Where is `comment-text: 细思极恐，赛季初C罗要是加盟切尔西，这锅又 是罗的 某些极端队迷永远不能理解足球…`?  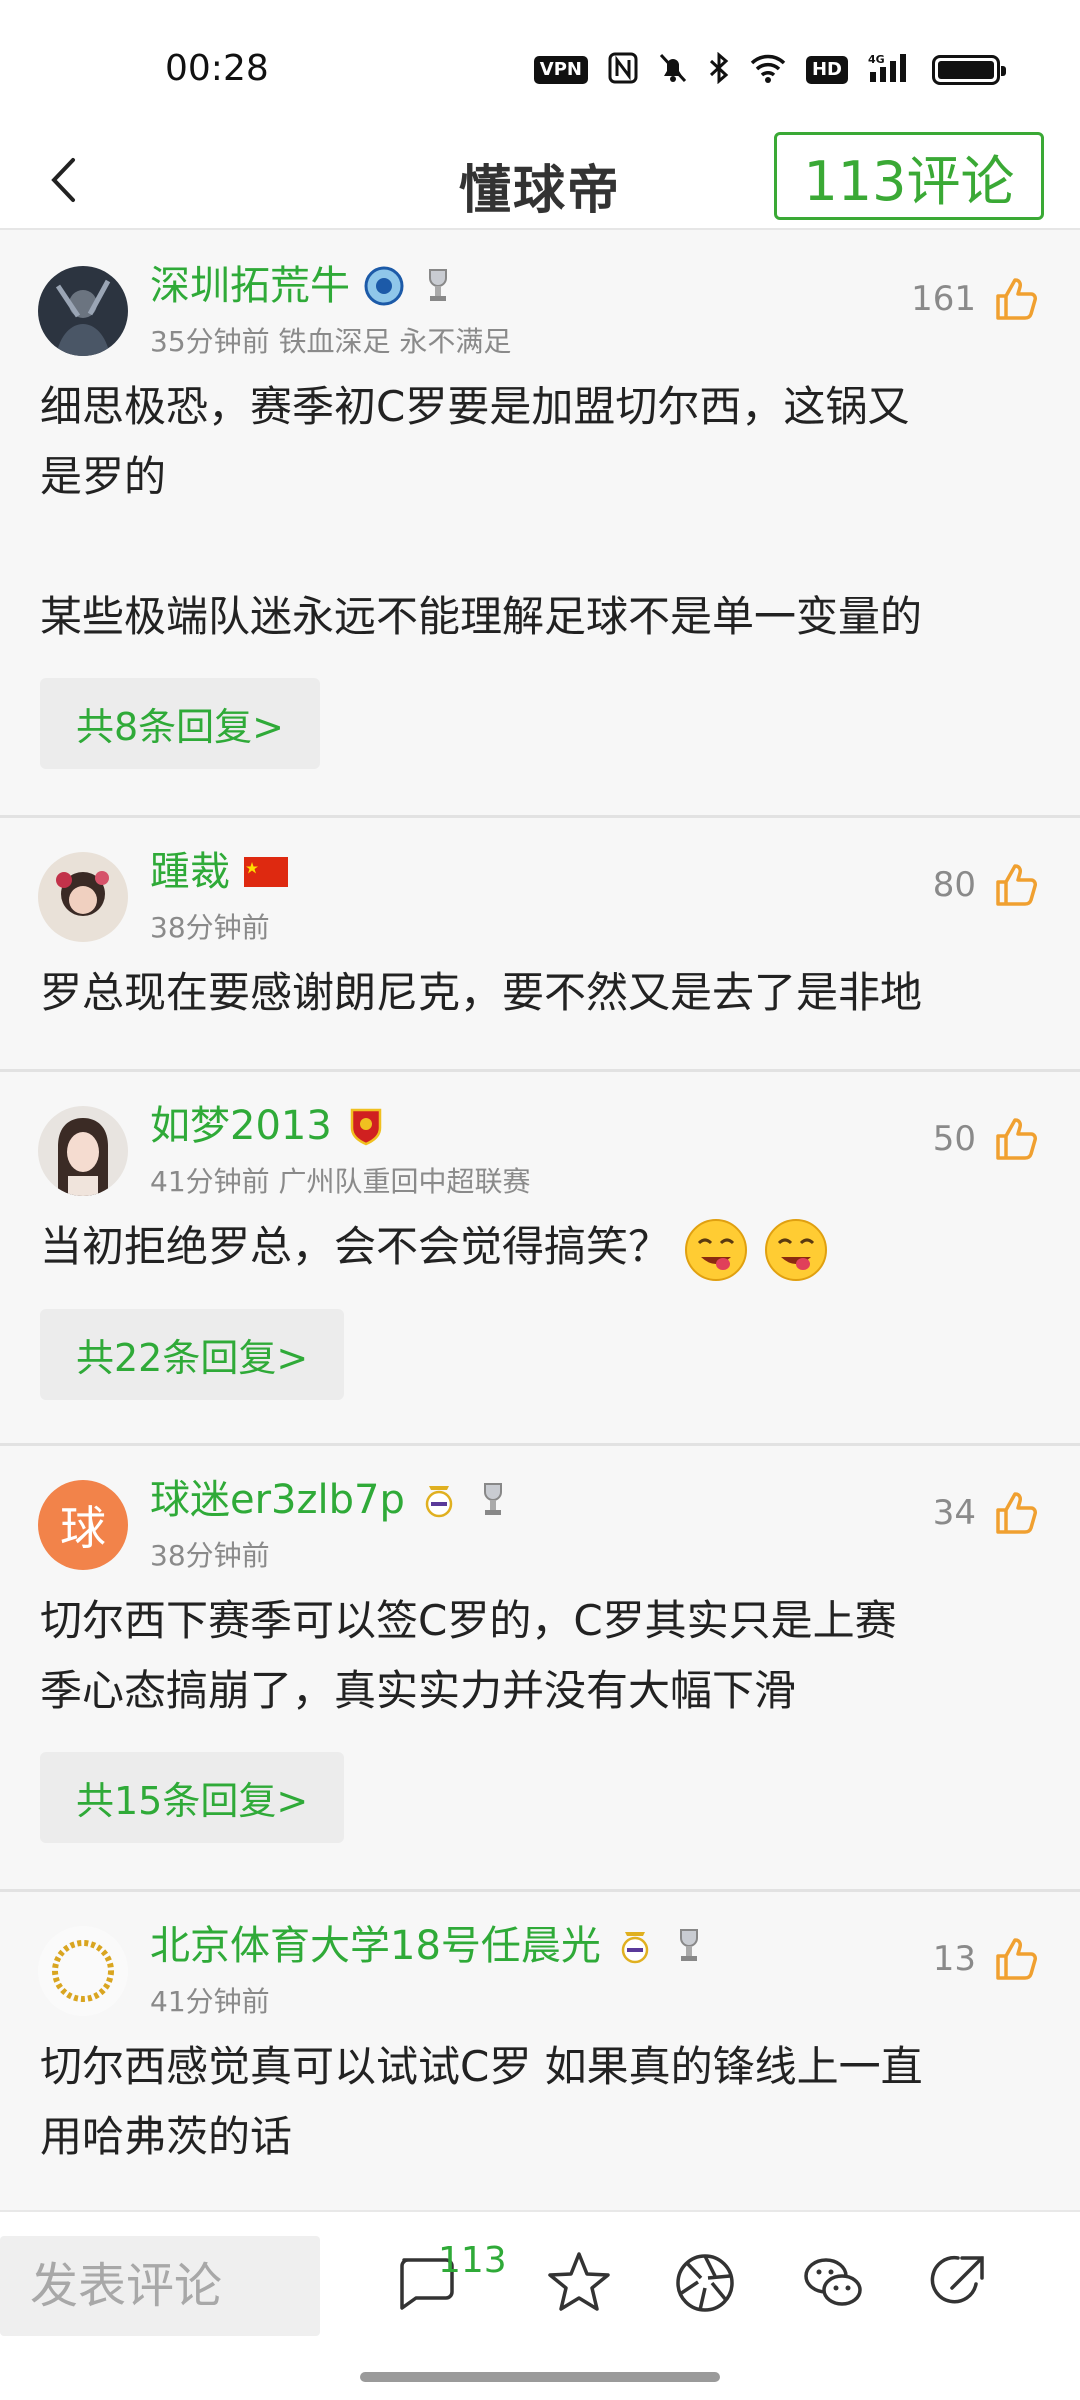
comment-text: 细思极恐，赛季初C罗要是加盟切尔西，这锅又 是罗的 某些极端队迷永远不能理解足球… is located at coordinates (545, 512).